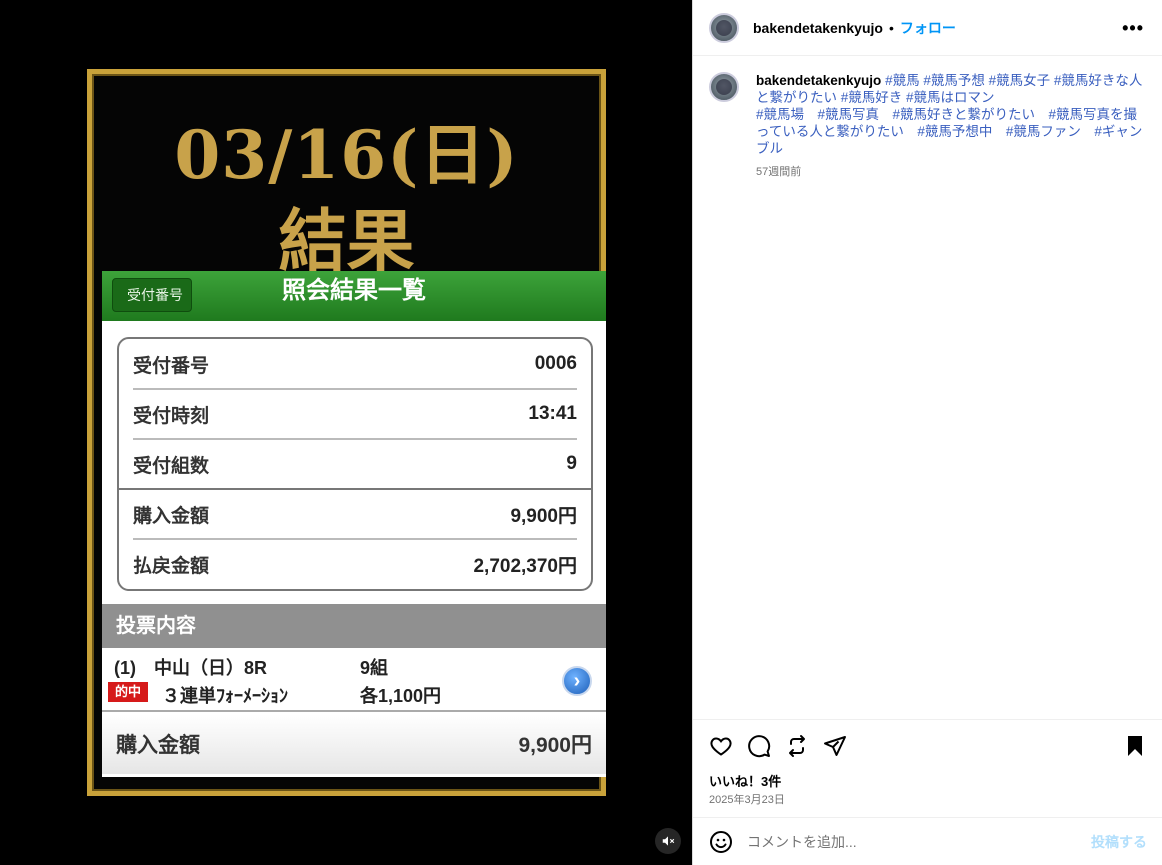  I want to click on bet-race: (1) 中山（日）8R, so click(191, 668).